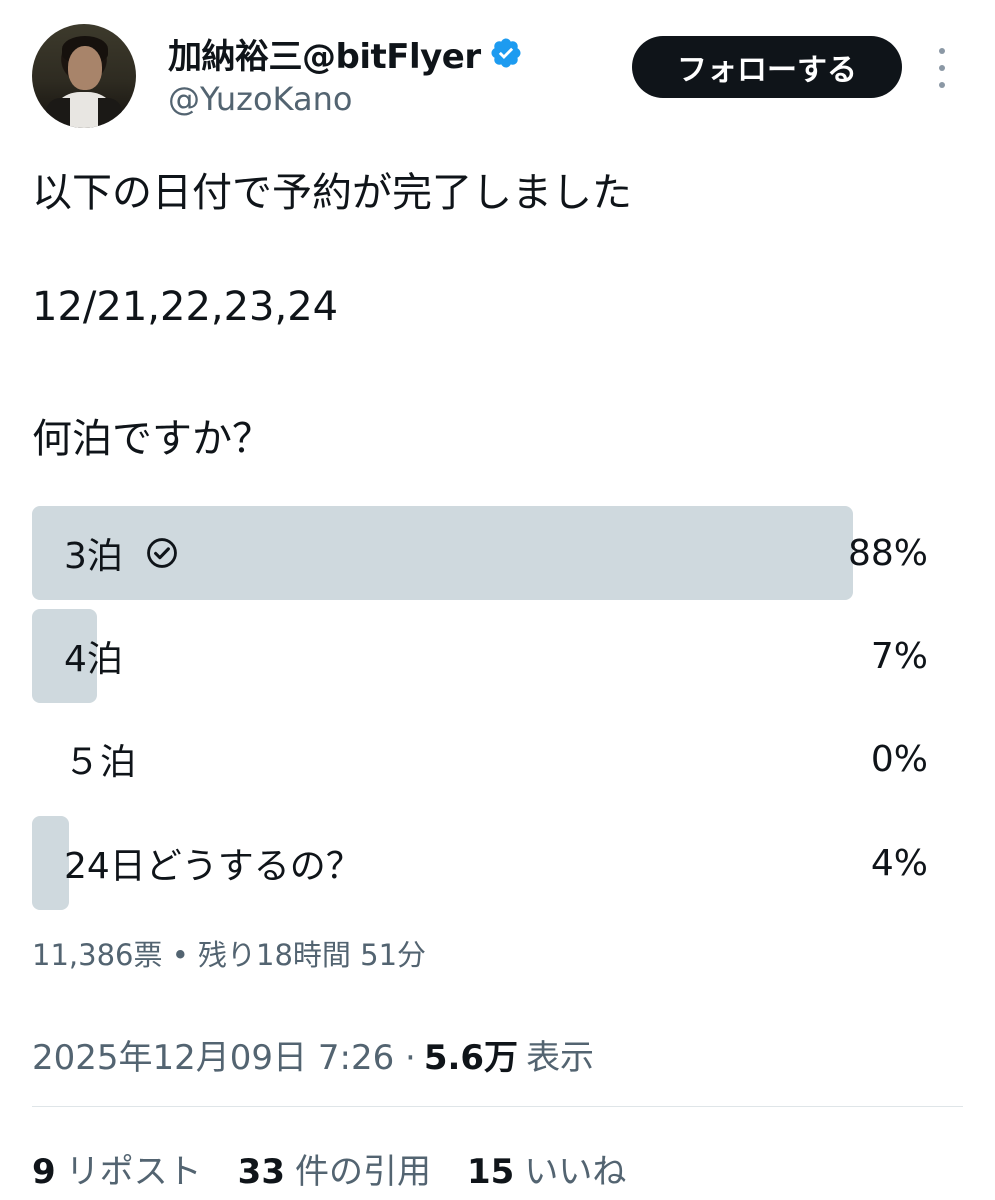  Describe the element at coordinates (260, 99) in the screenshot. I see `author-handle: @YuzoKano` at that location.